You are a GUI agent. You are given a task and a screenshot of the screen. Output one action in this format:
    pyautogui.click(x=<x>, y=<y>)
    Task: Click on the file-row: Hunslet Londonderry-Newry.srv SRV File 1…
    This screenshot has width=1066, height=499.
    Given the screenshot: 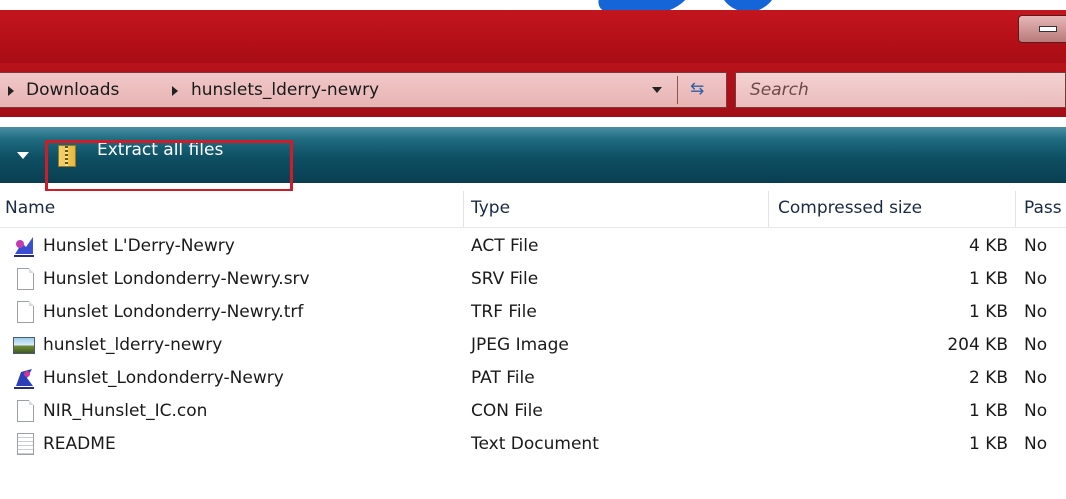 What is the action you would take?
    pyautogui.click(x=533, y=280)
    